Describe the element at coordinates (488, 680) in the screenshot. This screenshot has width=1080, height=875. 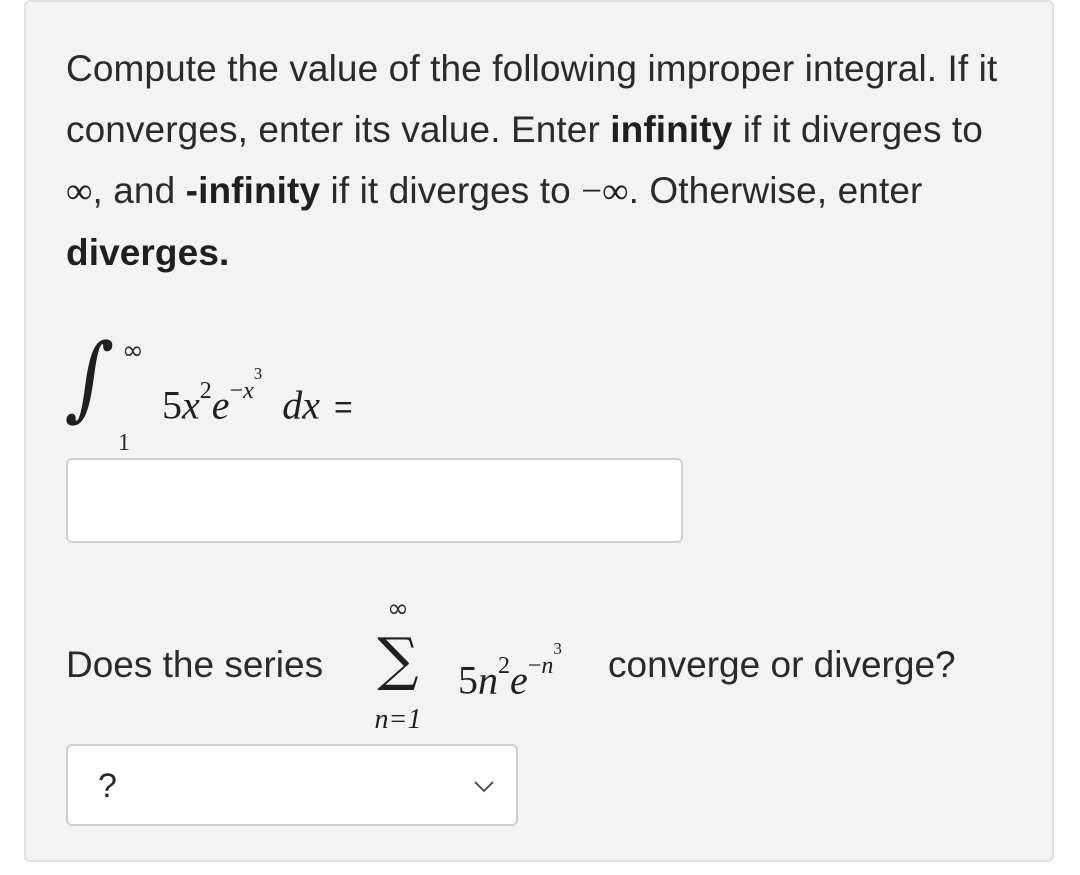
I see `summand-var: n` at that location.